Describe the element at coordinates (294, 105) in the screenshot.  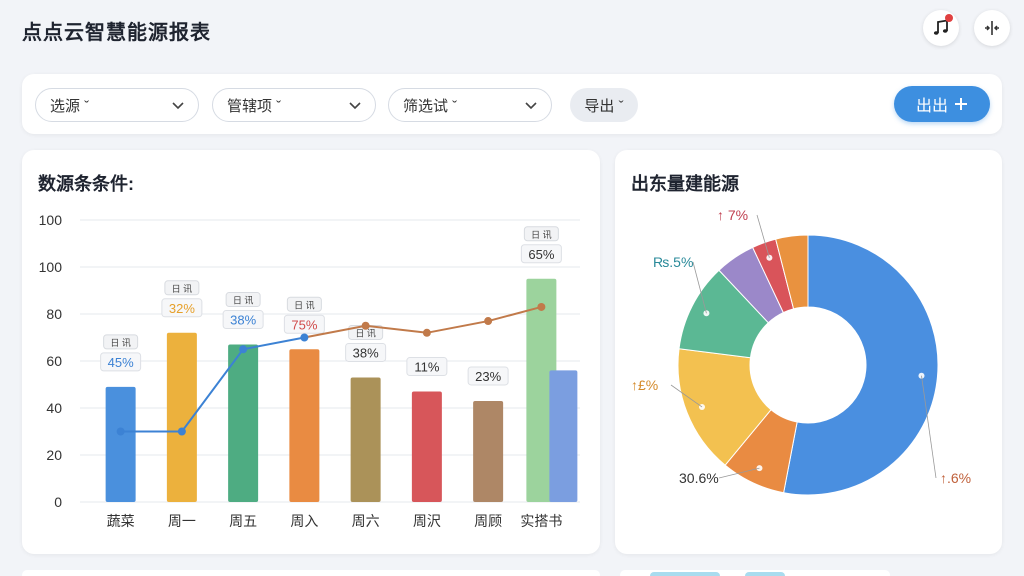
I see `district-select: 管辖项 ˇ` at that location.